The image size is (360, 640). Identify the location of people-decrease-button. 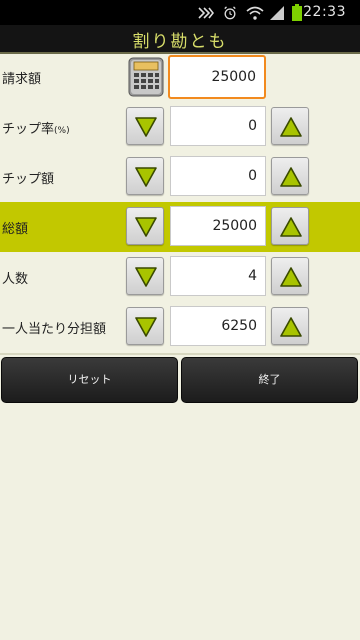
(145, 276).